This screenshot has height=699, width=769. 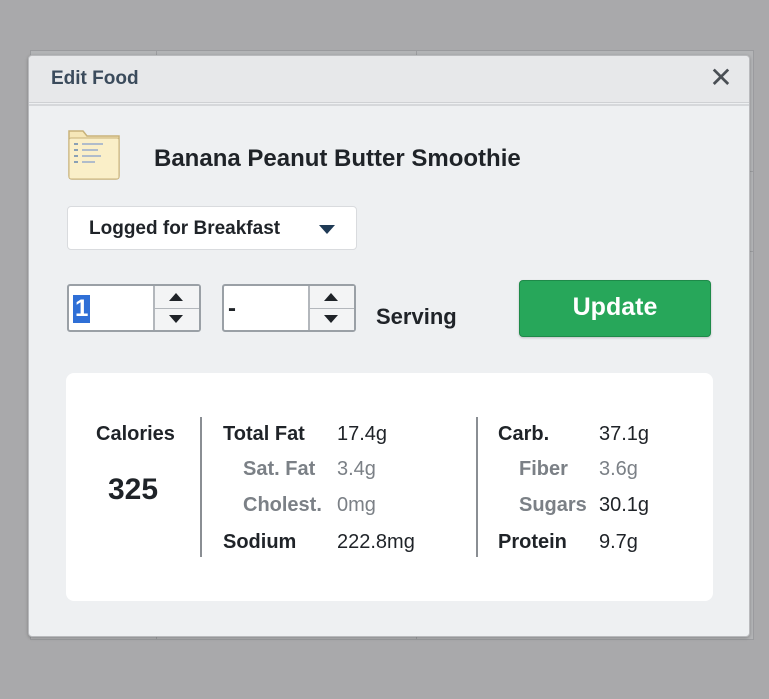 I want to click on food-name: Banana Peanut Butter Smoothie, so click(x=337, y=158).